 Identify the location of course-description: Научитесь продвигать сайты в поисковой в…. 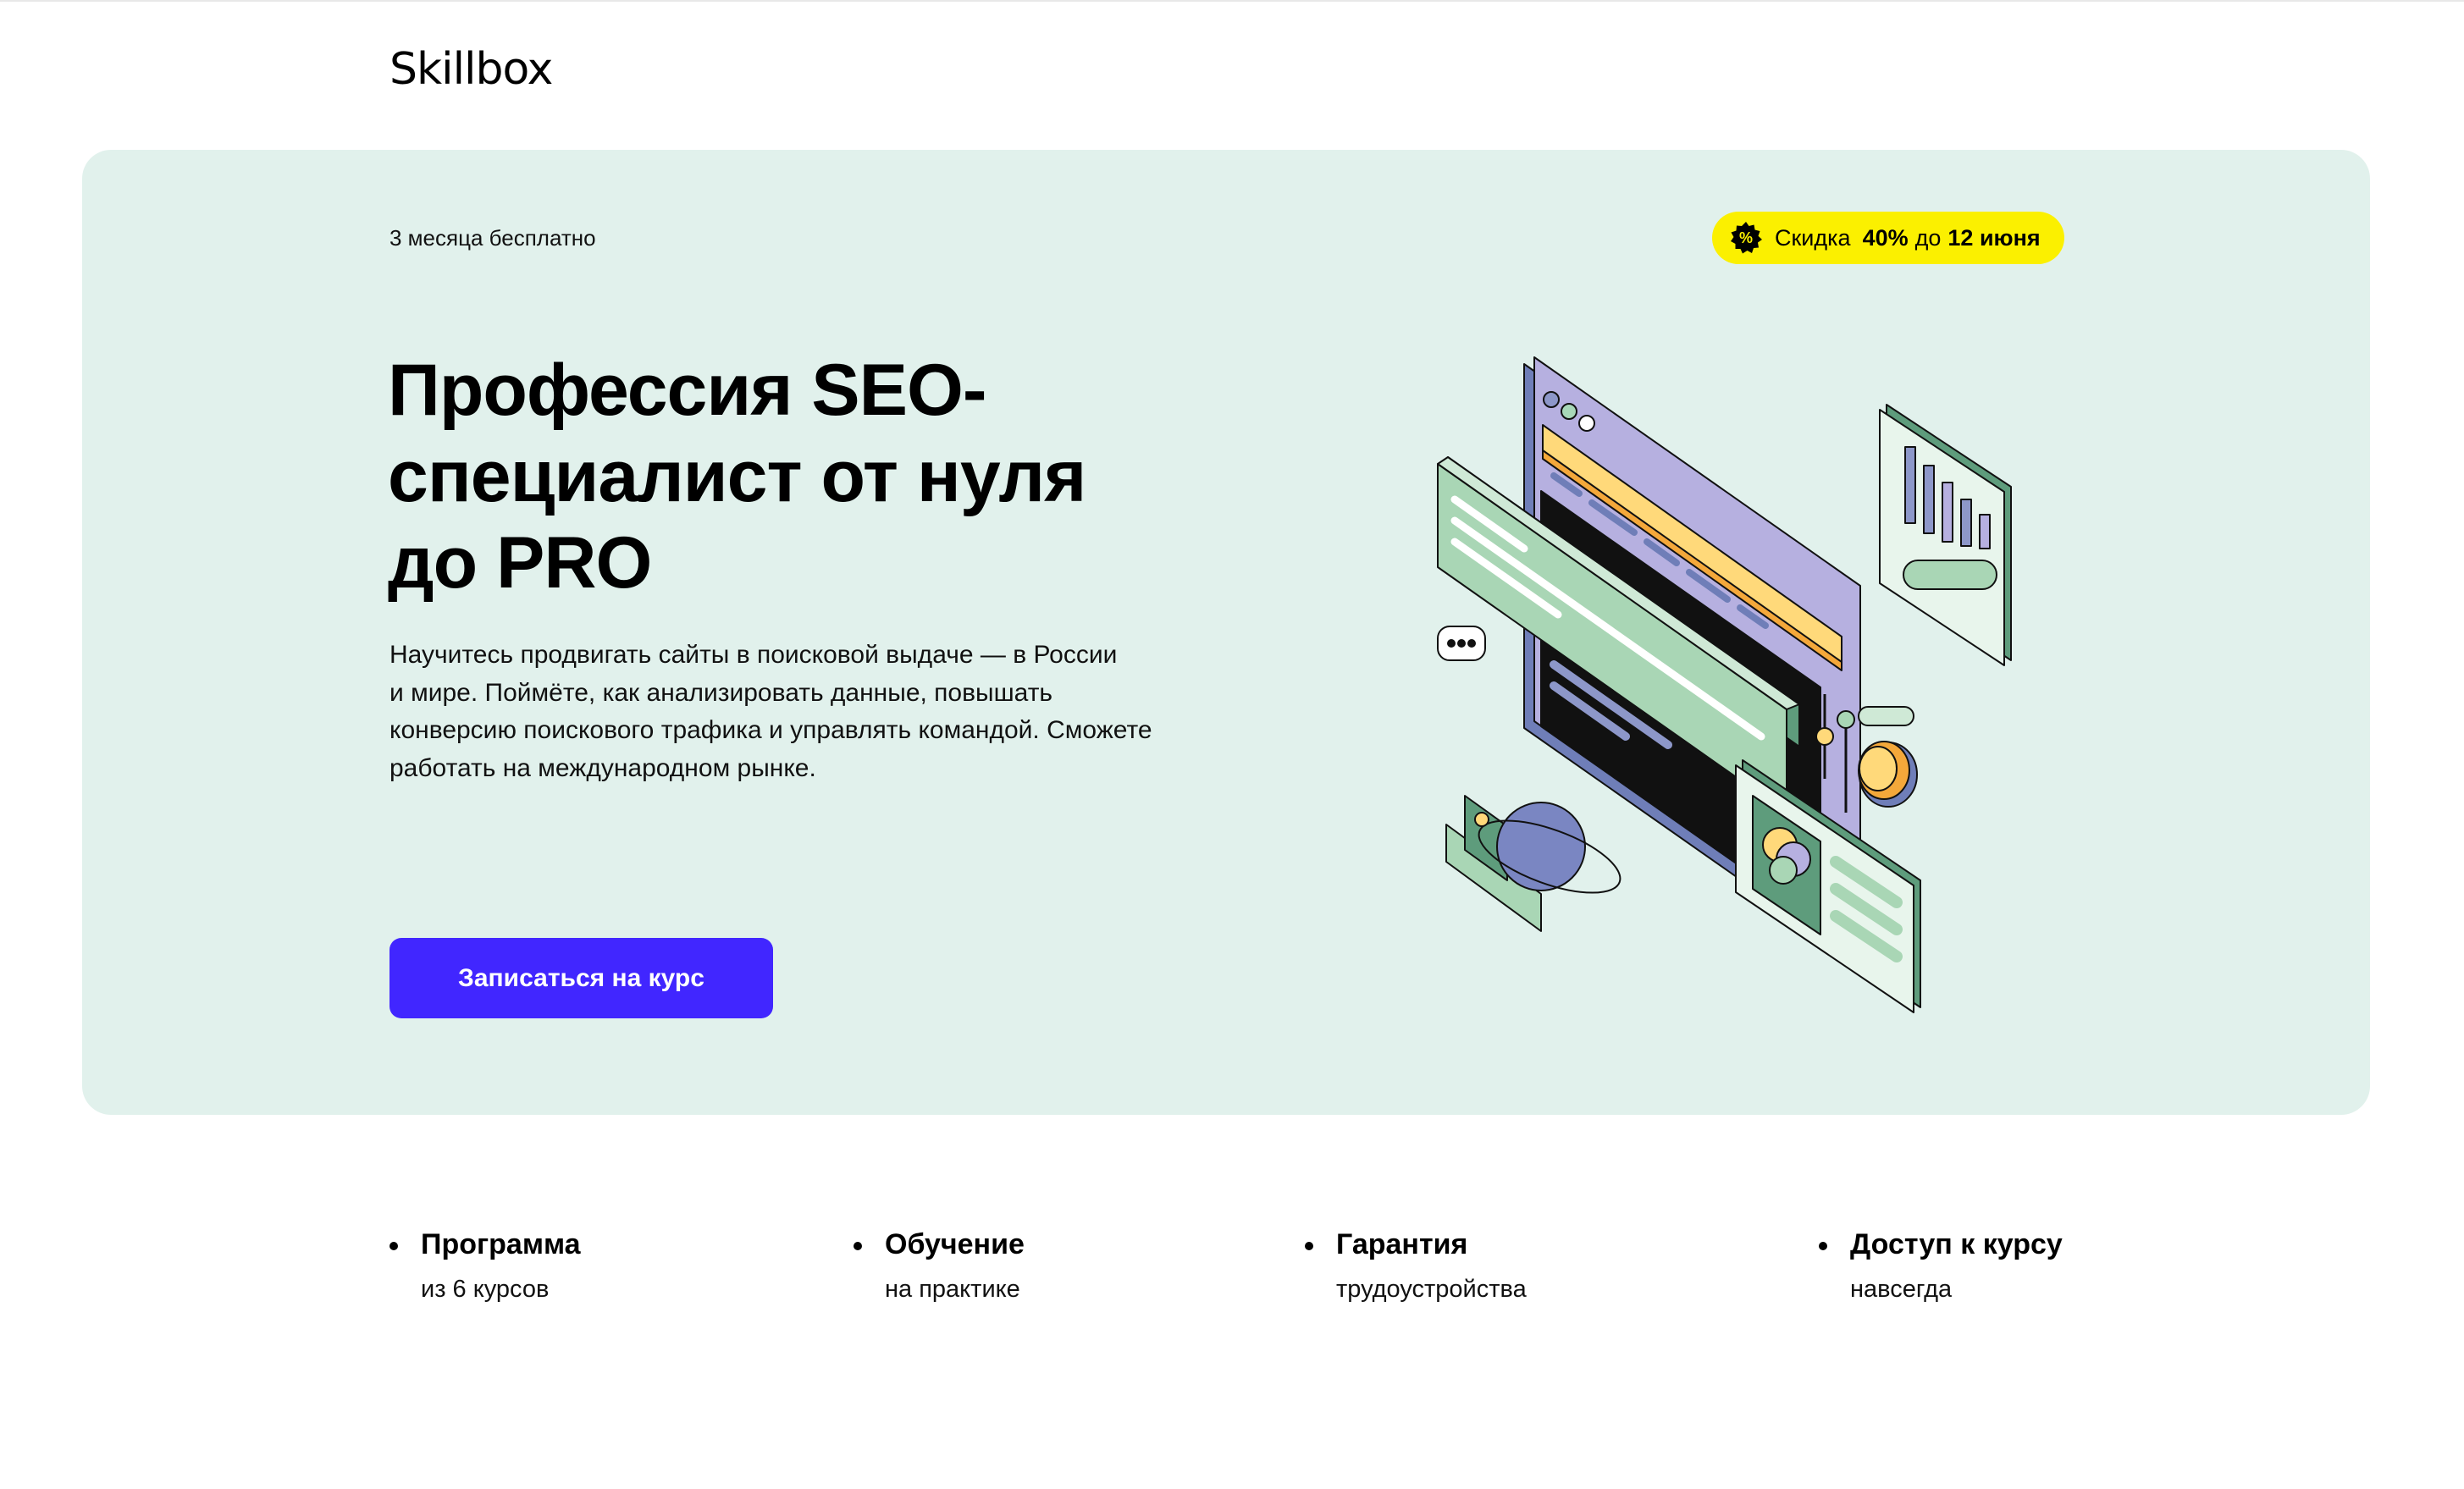
(804, 712).